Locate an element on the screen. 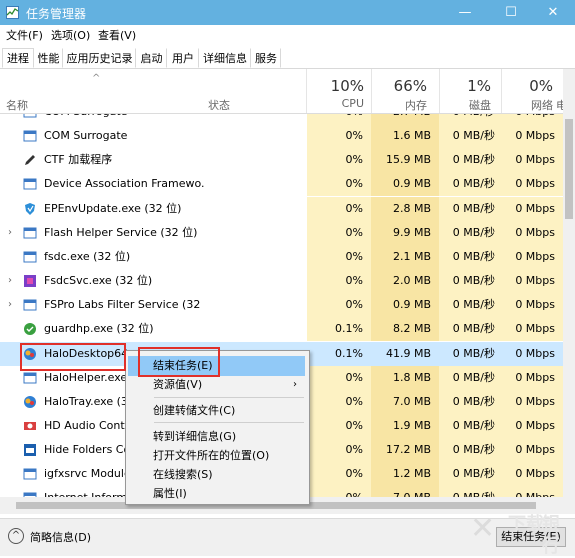 Image resolution: width=575 pixels, height=558 pixels. disk-percent: 1% is located at coordinates (479, 86).